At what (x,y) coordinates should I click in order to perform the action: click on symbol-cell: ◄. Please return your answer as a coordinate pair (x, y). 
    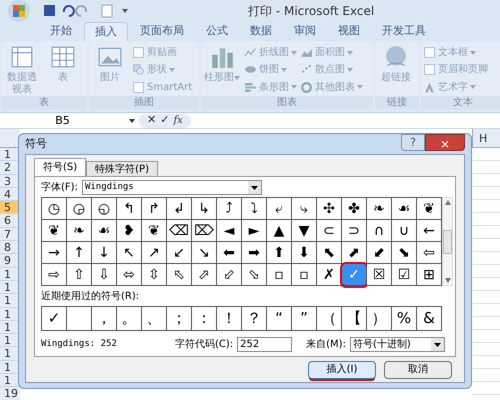
    Looking at the image, I should click on (229, 231).